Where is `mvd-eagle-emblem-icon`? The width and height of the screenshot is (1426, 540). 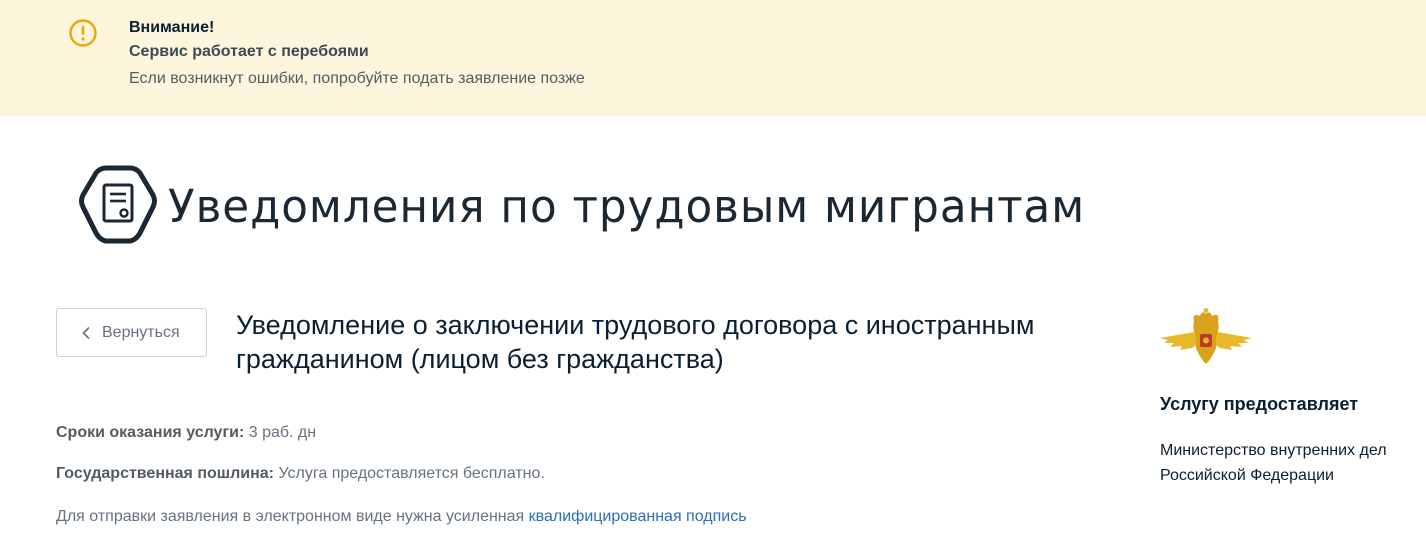 mvd-eagle-emblem-icon is located at coordinates (1206, 336).